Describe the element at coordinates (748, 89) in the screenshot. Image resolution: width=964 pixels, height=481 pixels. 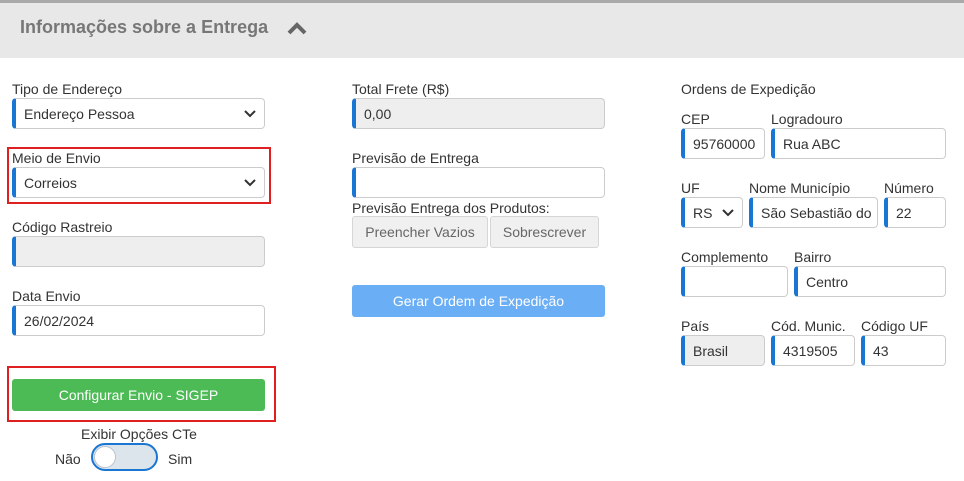
I see `ordens-expedicao-title: Ordens de Expedição` at that location.